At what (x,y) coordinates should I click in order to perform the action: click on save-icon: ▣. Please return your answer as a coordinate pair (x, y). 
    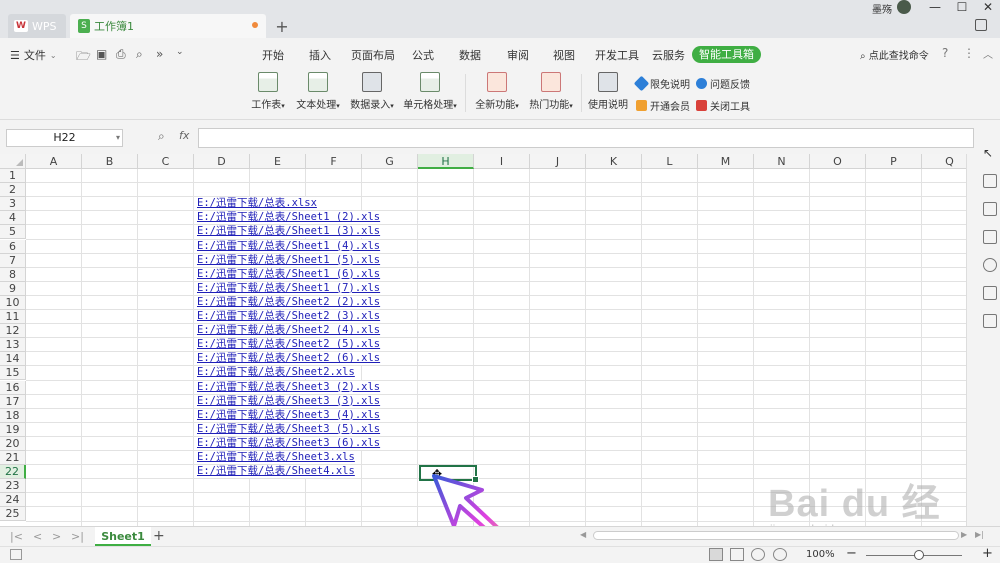
    Looking at the image, I should click on (101, 54).